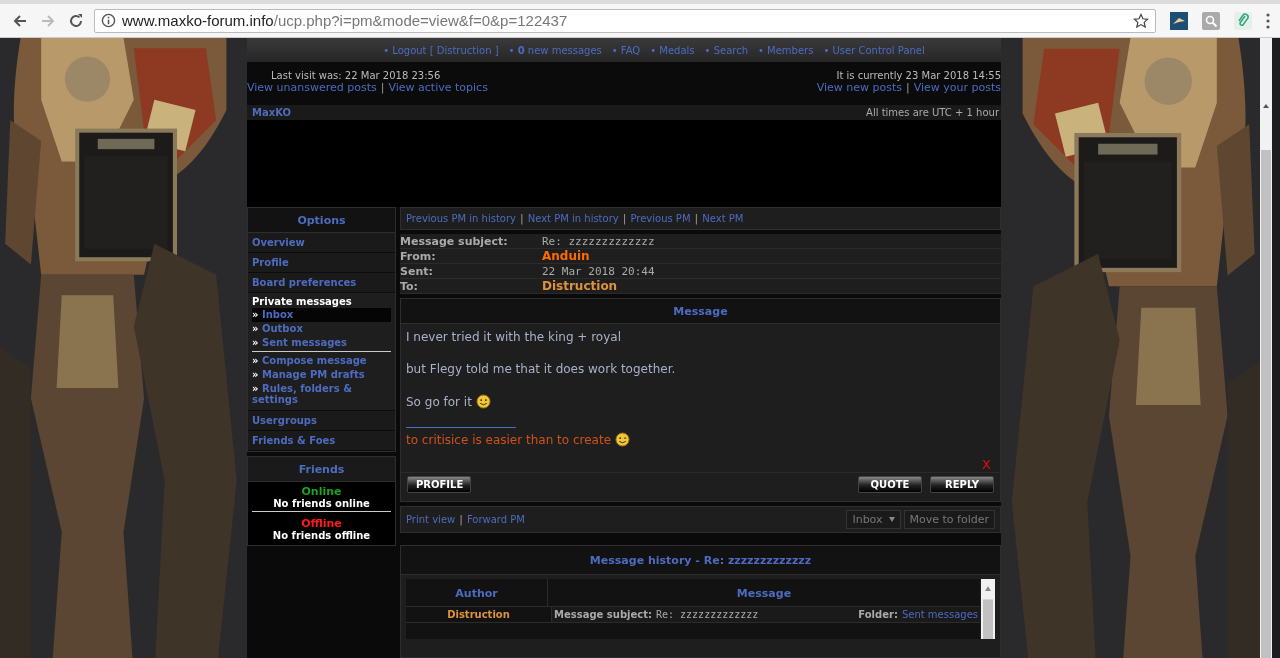 This screenshot has width=1280, height=658. Describe the element at coordinates (573, 218) in the screenshot. I see `link: Next PM in history` at that location.